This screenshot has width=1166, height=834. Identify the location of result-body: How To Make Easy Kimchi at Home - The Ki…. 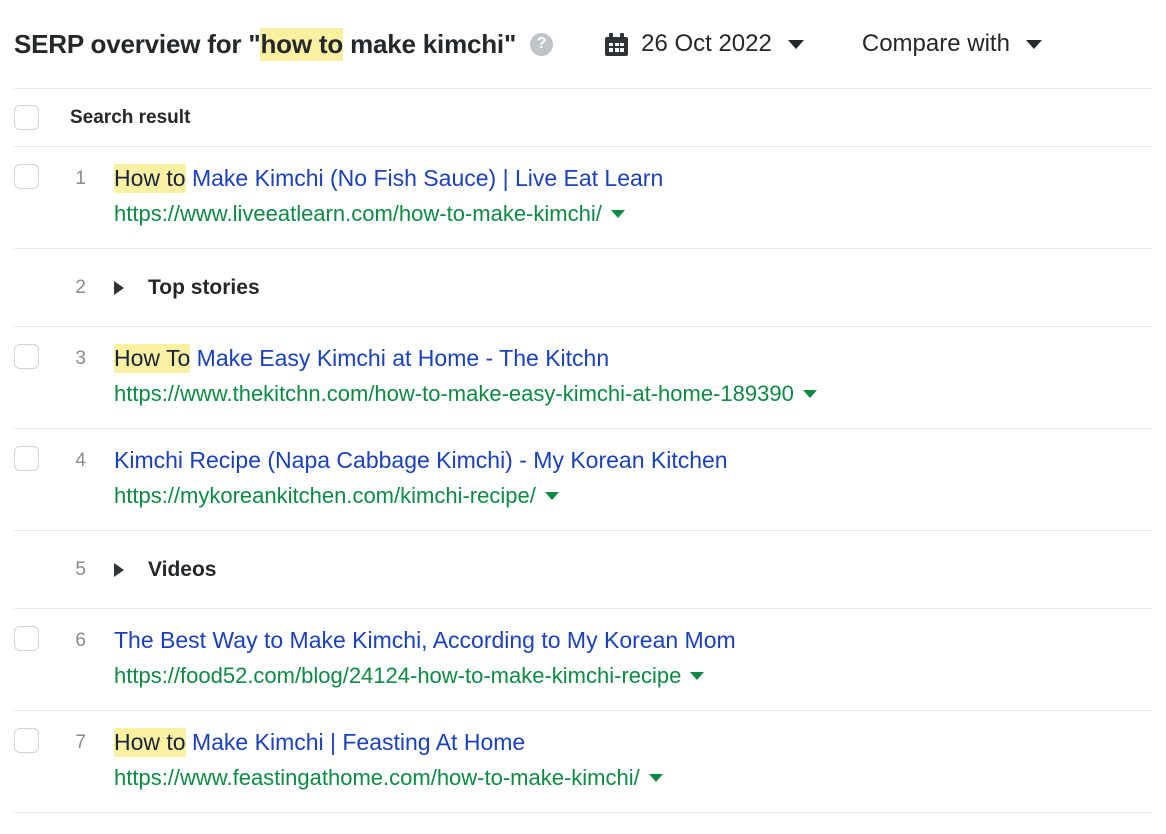
(465, 375).